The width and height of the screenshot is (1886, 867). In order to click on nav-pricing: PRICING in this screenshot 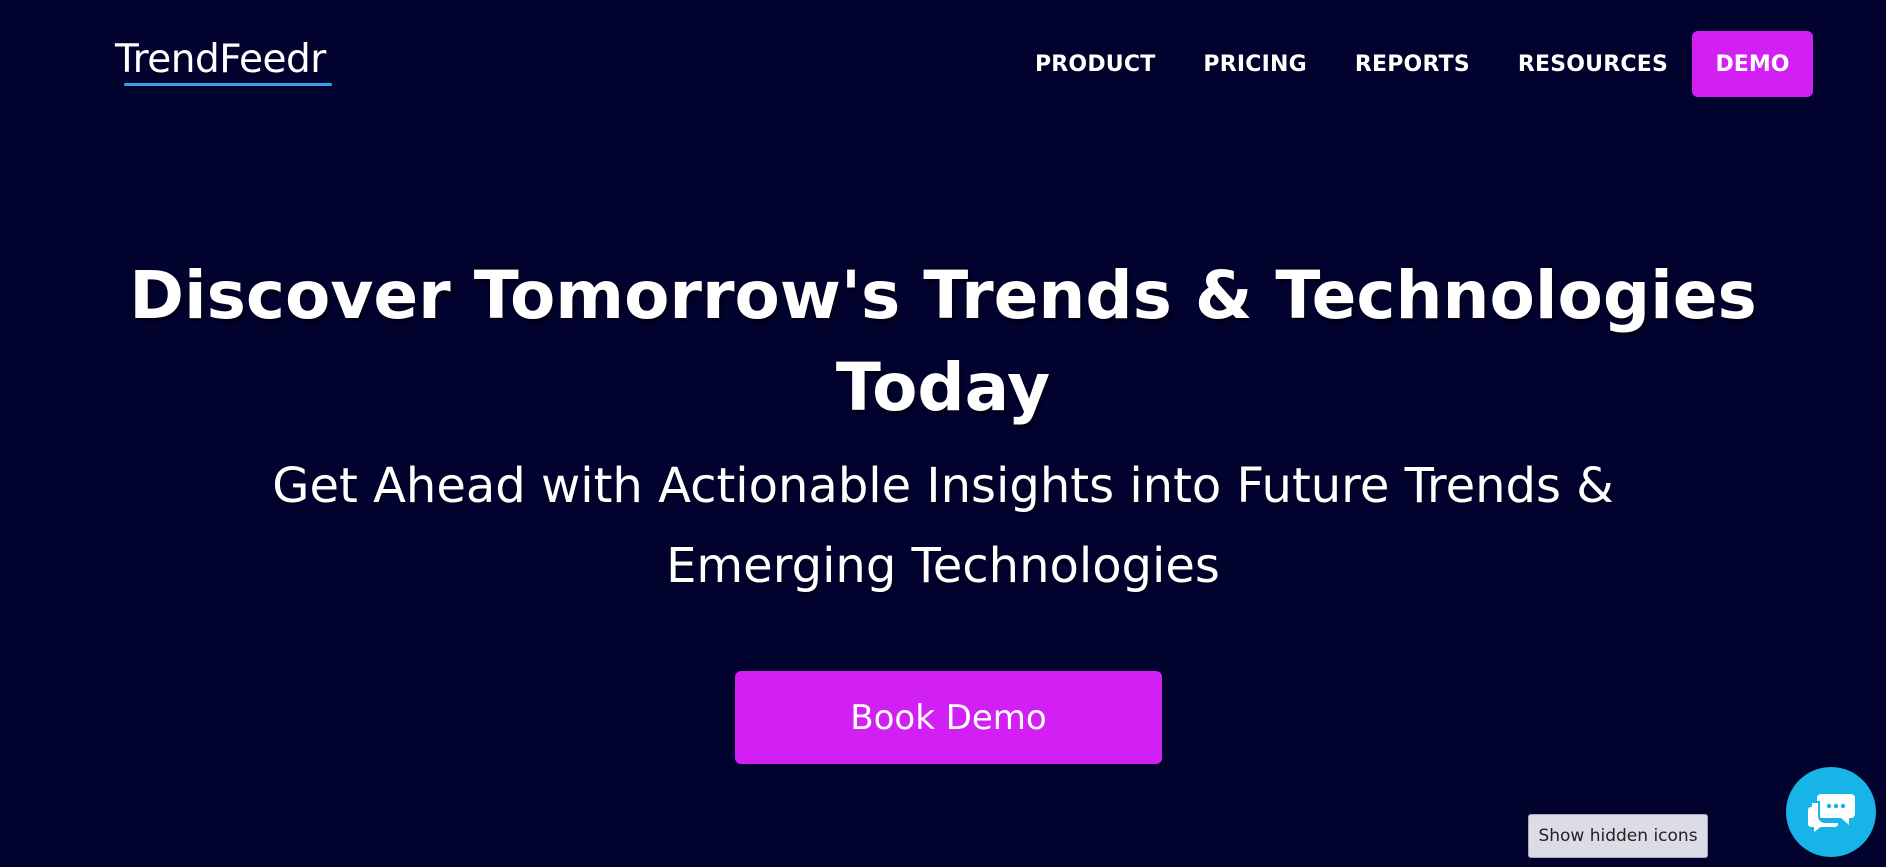, I will do `click(1254, 64)`.